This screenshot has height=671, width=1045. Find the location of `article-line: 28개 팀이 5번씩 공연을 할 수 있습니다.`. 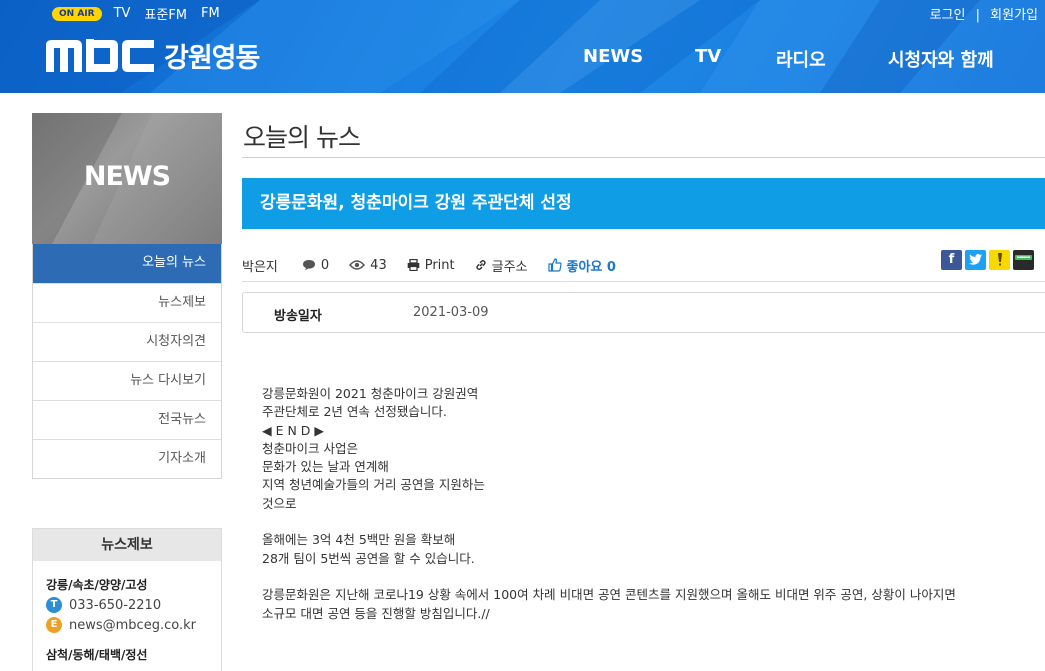

article-line: 28개 팀이 5번씩 공연을 할 수 있습니다. is located at coordinates (368, 558).